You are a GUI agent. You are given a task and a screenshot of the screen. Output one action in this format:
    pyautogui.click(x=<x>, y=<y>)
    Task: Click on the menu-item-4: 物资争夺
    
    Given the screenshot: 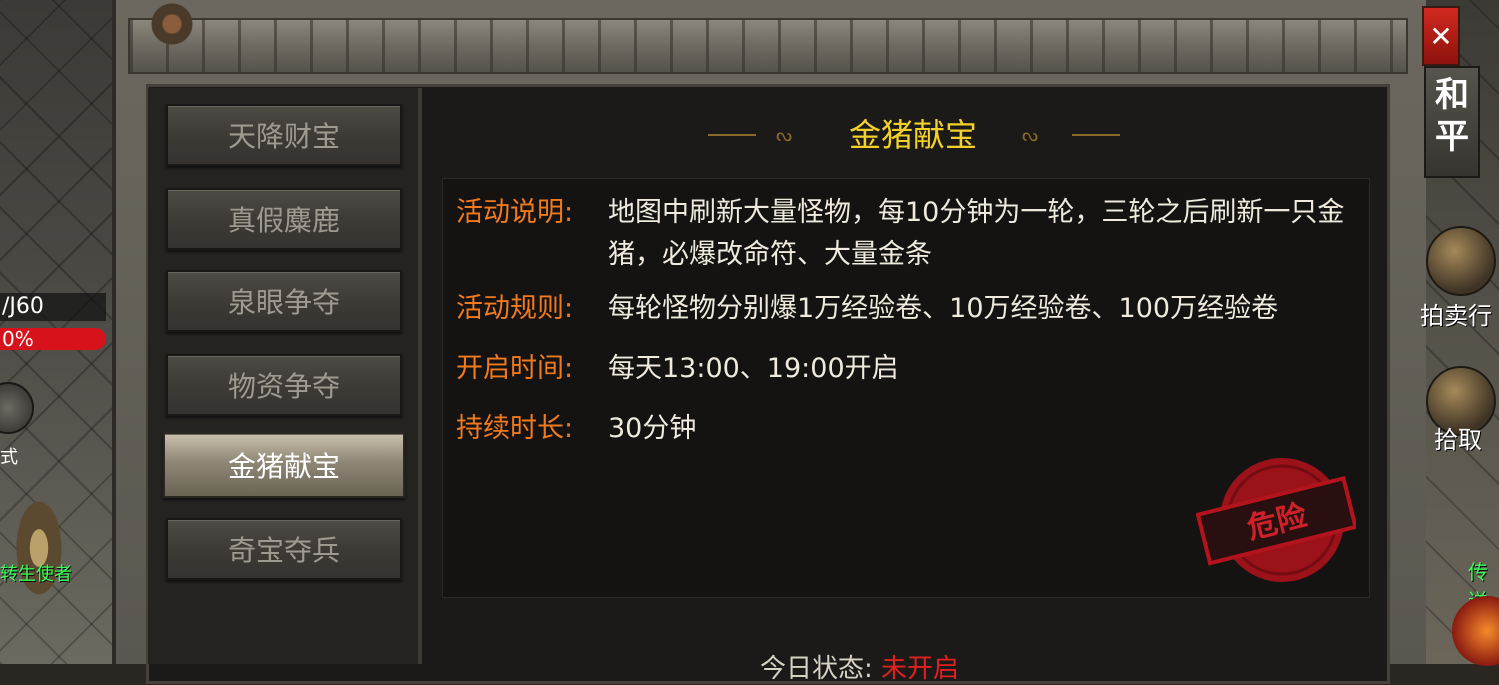 What is the action you would take?
    pyautogui.click(x=284, y=385)
    